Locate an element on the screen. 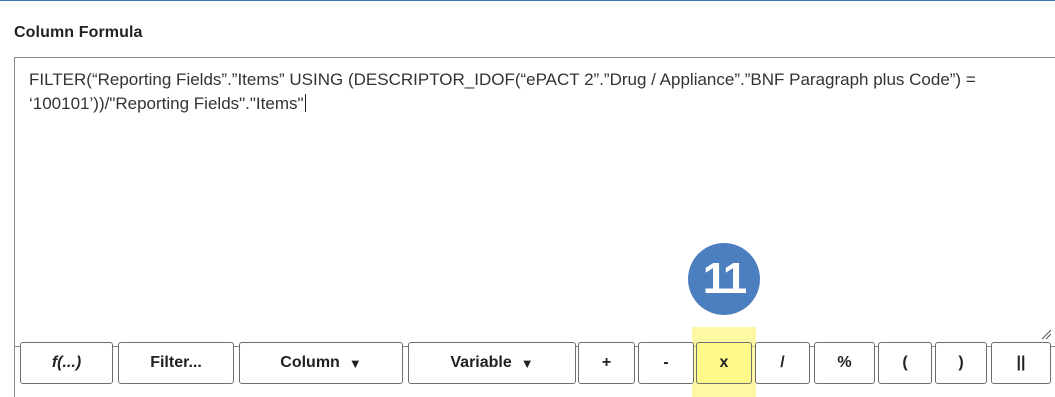 This screenshot has width=1055, height=397. concat-button: || is located at coordinates (1021, 363).